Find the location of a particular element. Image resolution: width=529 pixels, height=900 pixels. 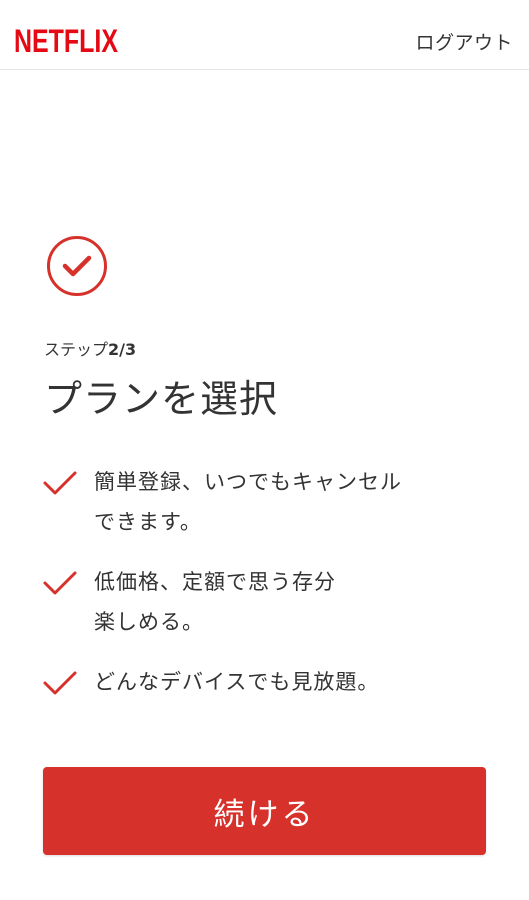

check-circle-icon is located at coordinates (77, 266).